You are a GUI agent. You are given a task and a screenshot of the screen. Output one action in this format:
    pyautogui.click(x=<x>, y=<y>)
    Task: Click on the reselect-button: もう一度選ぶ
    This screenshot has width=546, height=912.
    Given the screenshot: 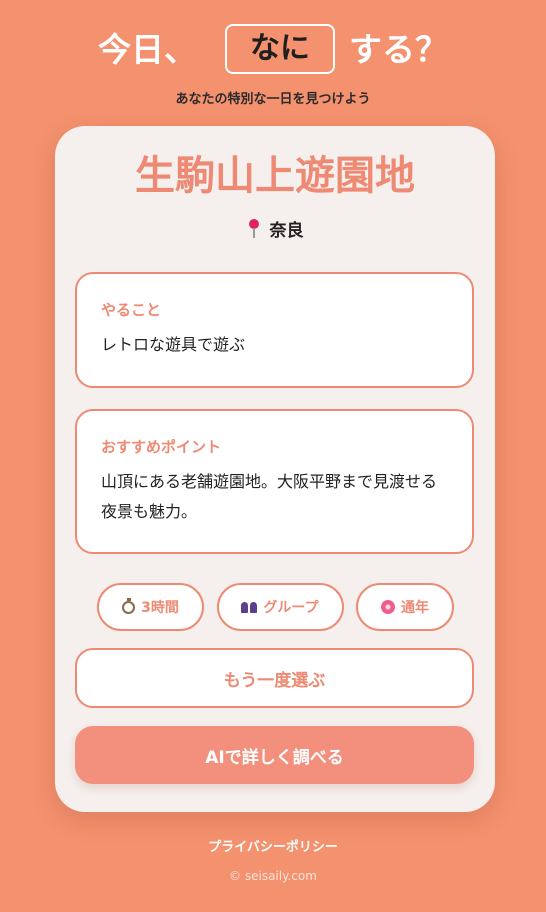 What is the action you would take?
    pyautogui.click(x=274, y=678)
    